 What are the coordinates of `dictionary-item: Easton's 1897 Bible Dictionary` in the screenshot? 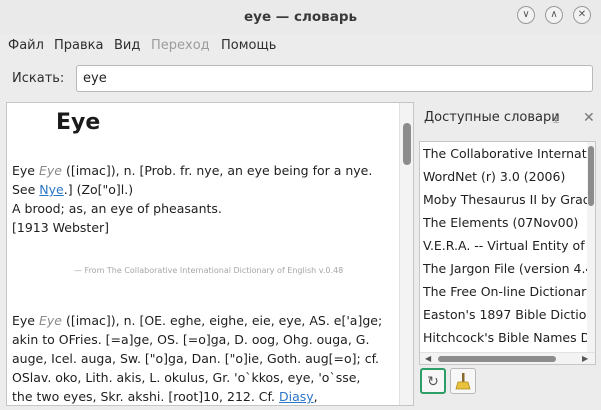 It's located at (509, 318).